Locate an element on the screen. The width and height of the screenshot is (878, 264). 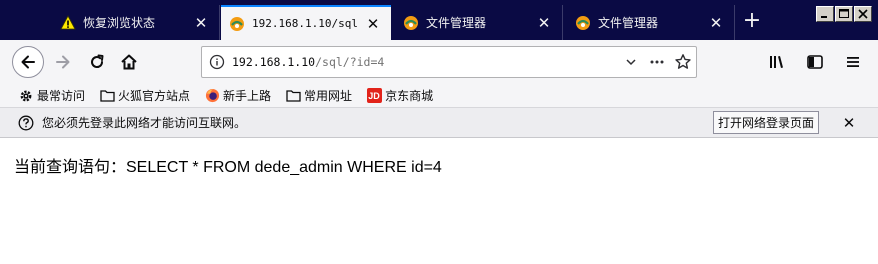
reload-button is located at coordinates (97, 62).